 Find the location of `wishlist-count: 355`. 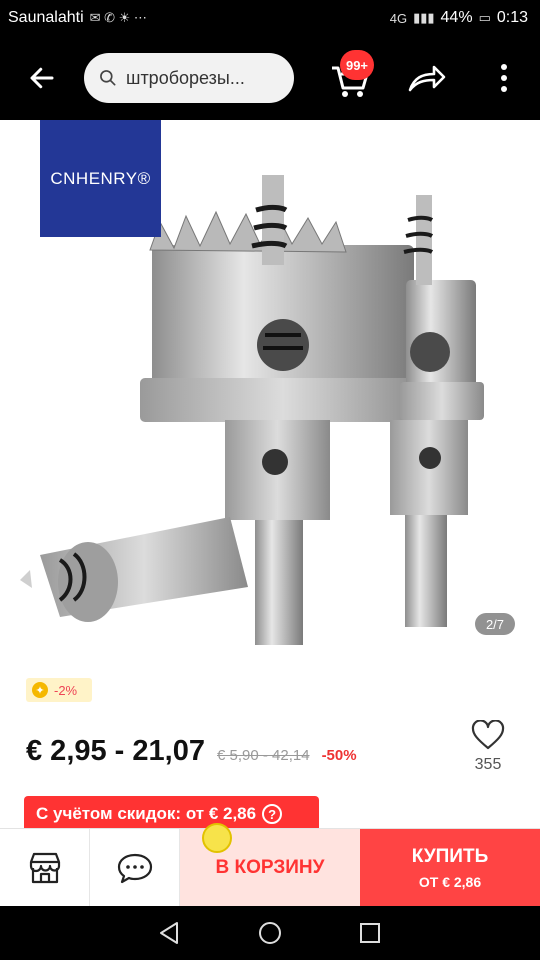

wishlist-count: 355 is located at coordinates (488, 764).